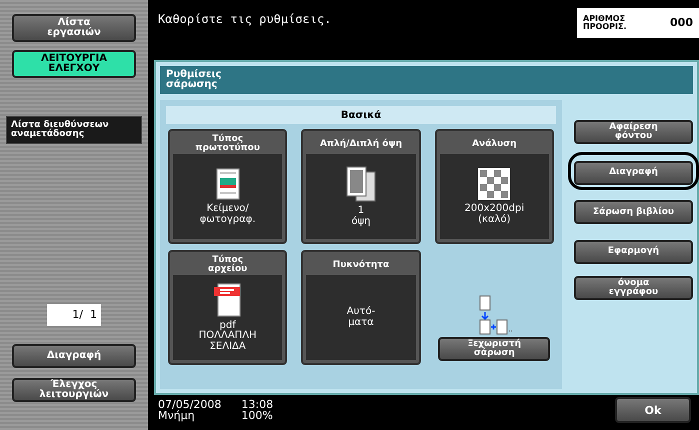  What do you see at coordinates (245, 19) in the screenshot?
I see `instruction-text: Καθορίστε τις ρυθμίσεις.` at bounding box center [245, 19].